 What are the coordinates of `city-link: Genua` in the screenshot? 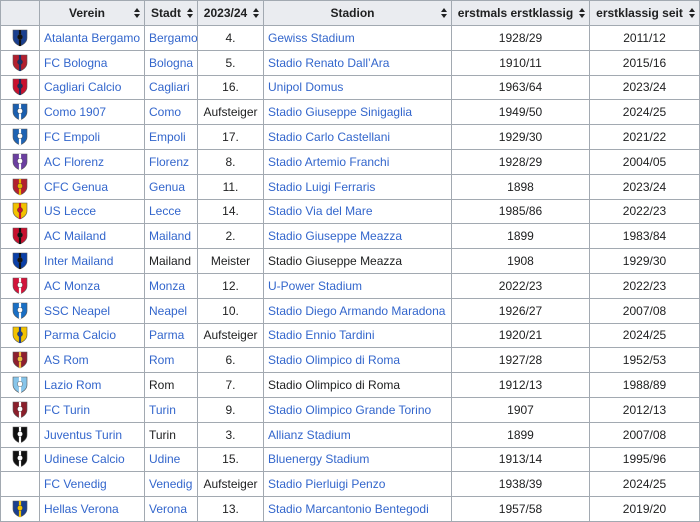 It's located at (167, 187).